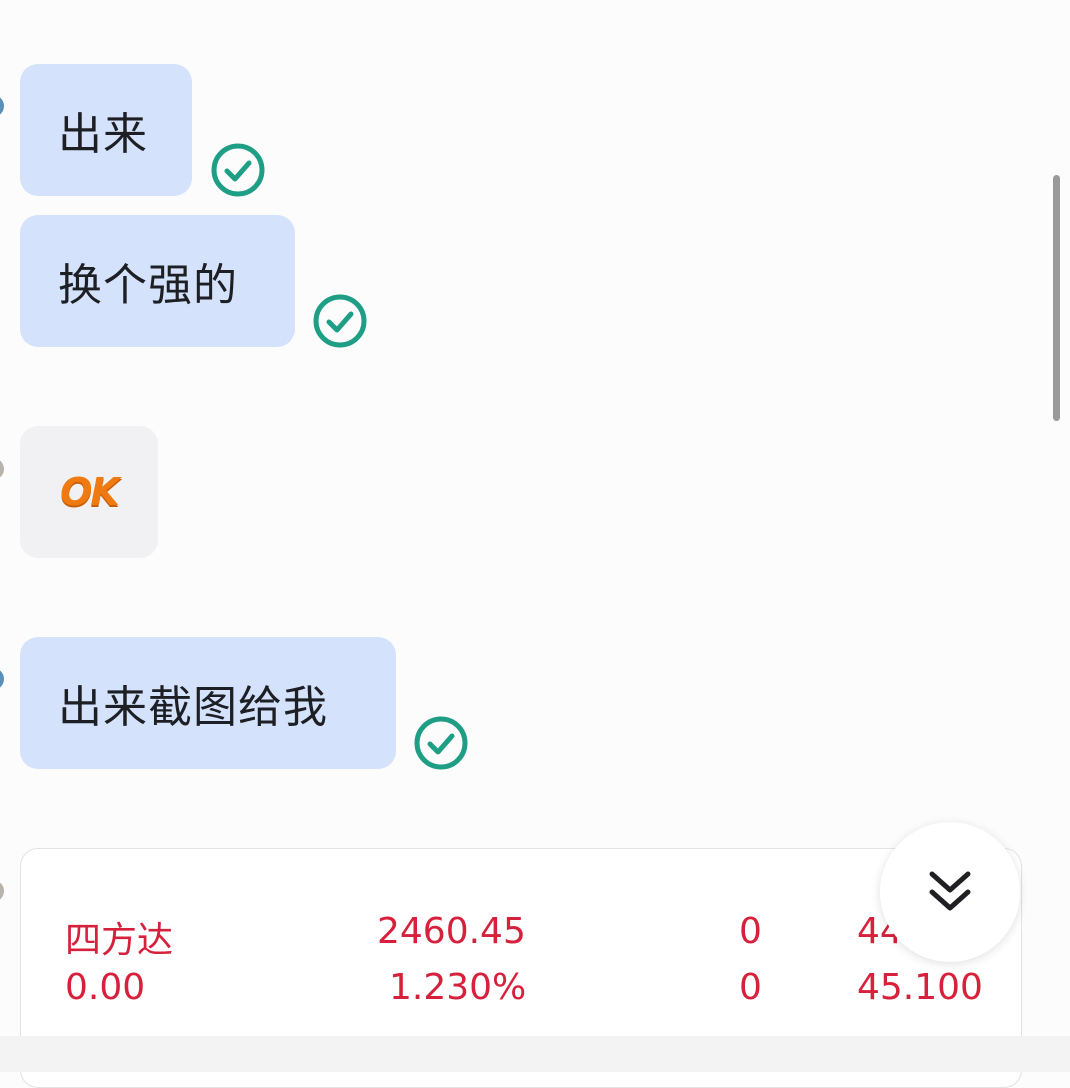 This screenshot has width=1070, height=1088. What do you see at coordinates (119, 940) in the screenshot?
I see `stock-name: 四方达` at bounding box center [119, 940].